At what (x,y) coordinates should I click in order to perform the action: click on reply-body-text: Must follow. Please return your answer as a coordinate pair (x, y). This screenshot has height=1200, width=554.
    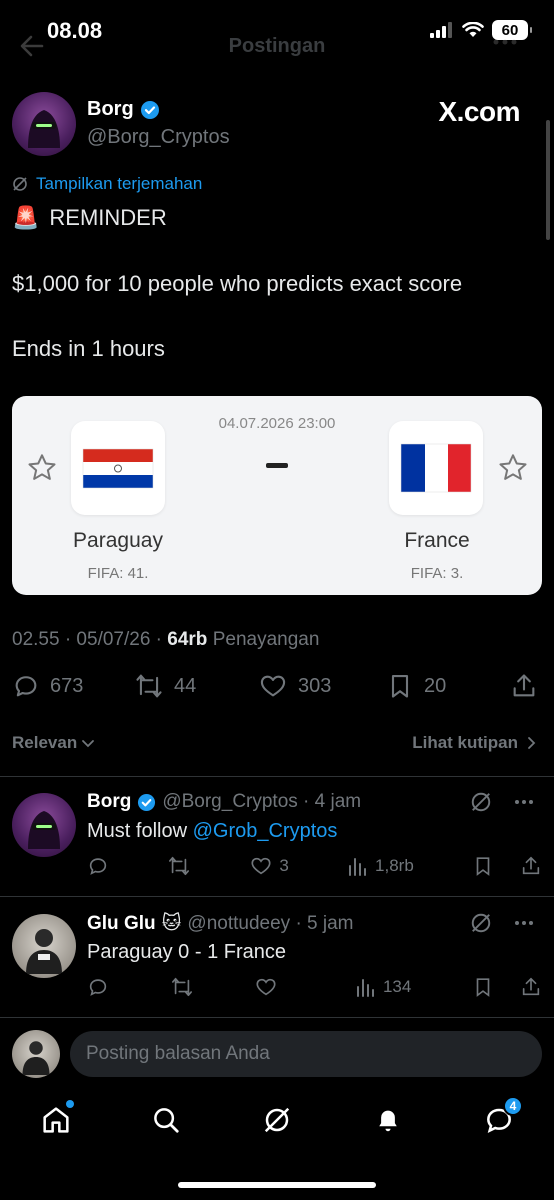
    Looking at the image, I should click on (140, 831).